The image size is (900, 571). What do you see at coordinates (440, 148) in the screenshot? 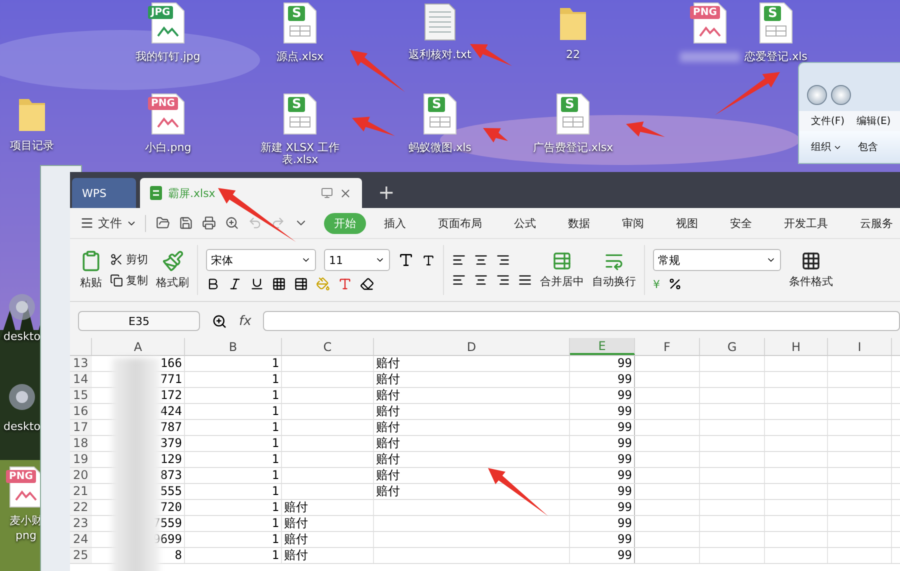
I see `desktop-icon-label: 蚂蚁微图.xls` at bounding box center [440, 148].